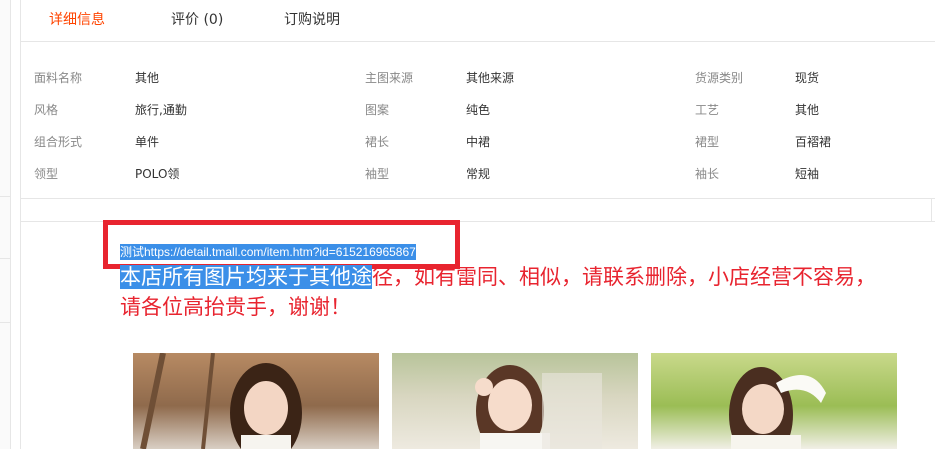 The image size is (935, 449). I want to click on attribute-value: 中裙, so click(478, 142).